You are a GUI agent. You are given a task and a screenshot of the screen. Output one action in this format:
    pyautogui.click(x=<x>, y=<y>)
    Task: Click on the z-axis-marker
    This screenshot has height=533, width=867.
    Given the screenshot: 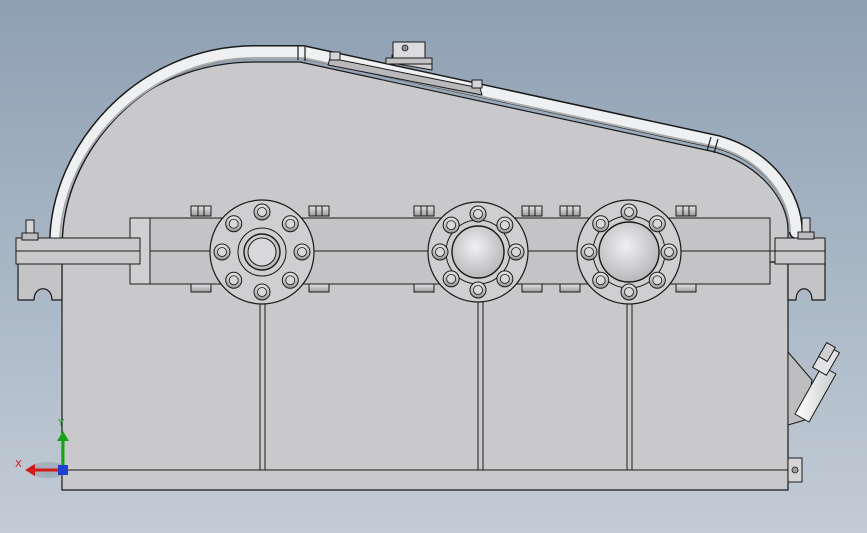 What is the action you would take?
    pyautogui.click(x=63, y=470)
    